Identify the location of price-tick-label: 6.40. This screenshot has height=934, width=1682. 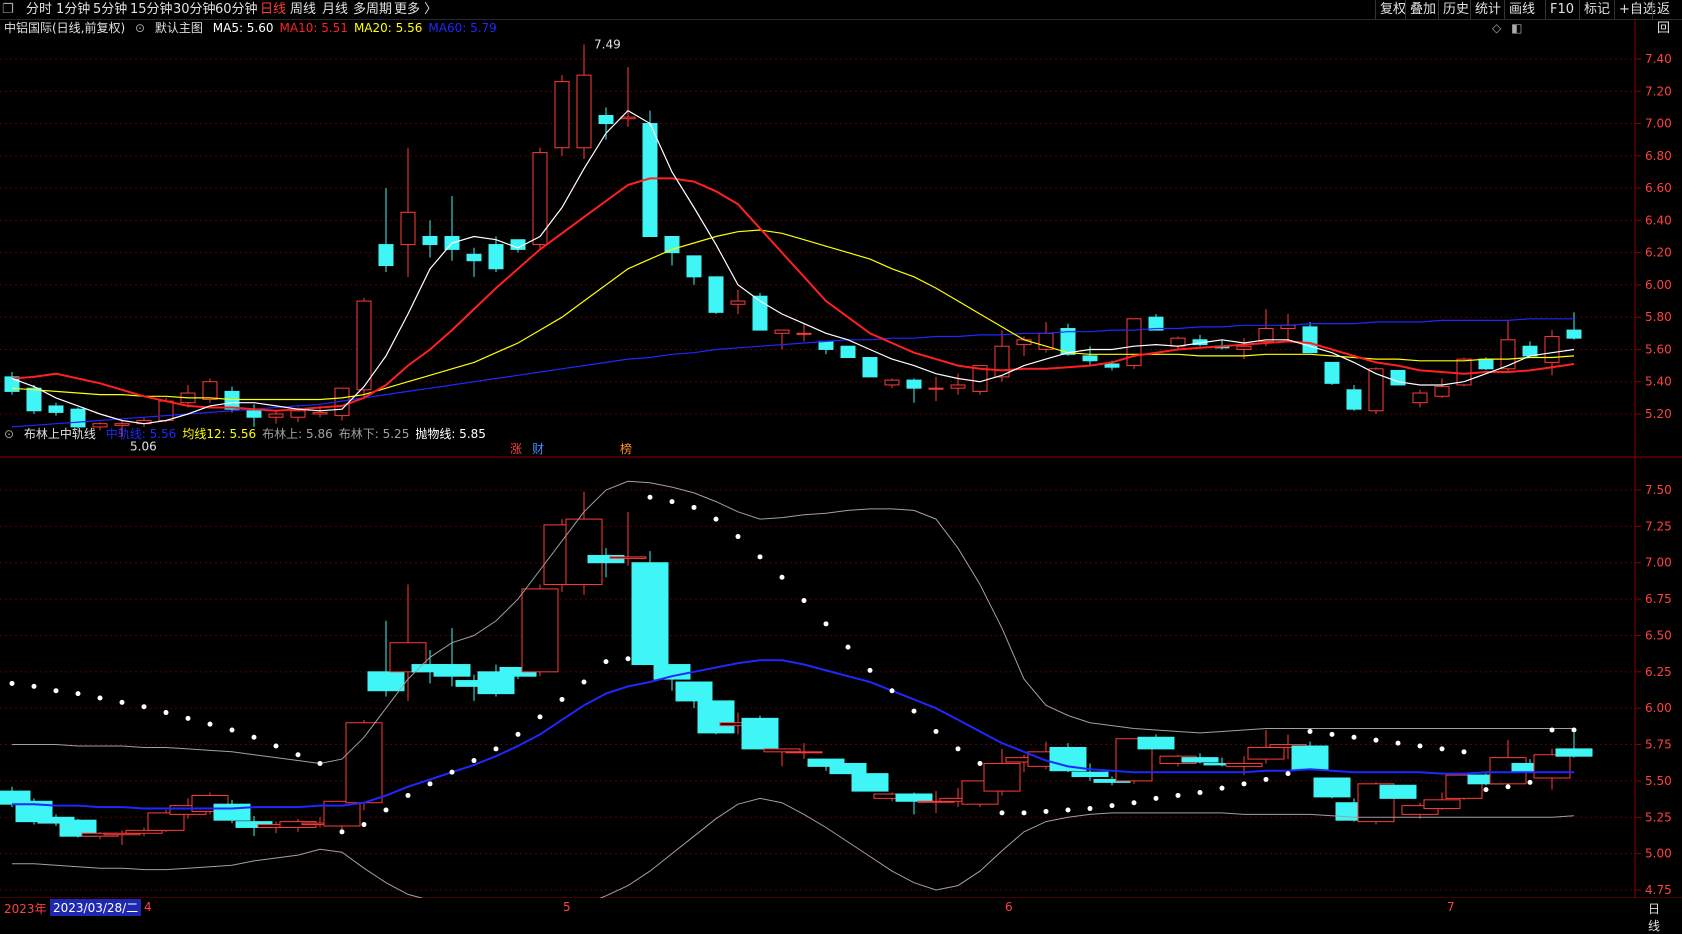
(1658, 220).